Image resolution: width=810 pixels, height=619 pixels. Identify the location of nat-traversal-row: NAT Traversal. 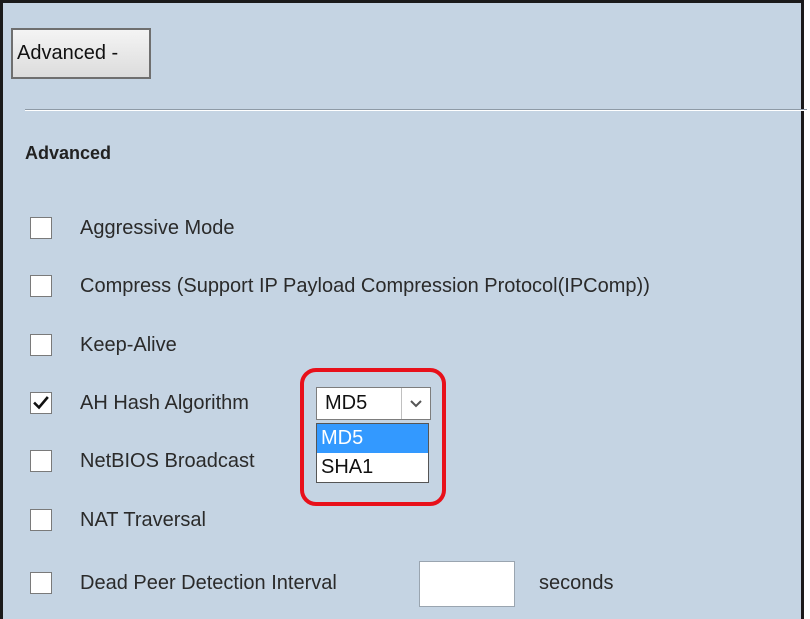
(118, 520).